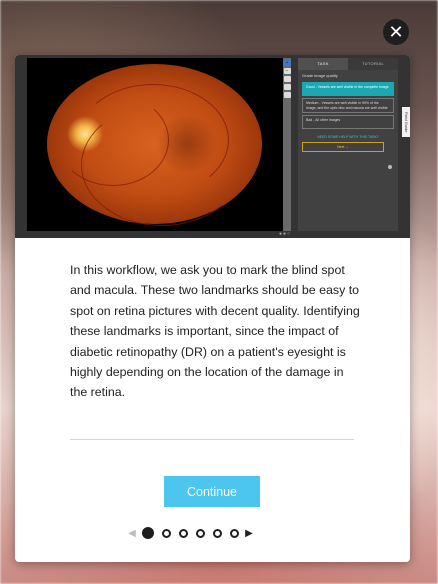  Describe the element at coordinates (132, 533) in the screenshot. I see `previous-page-icon: ◀` at that location.